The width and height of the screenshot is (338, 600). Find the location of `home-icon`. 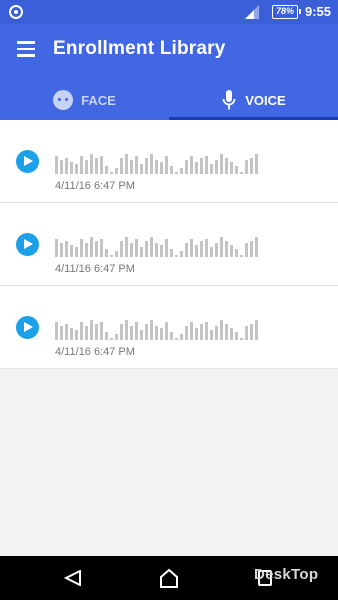

home-icon is located at coordinates (169, 578).